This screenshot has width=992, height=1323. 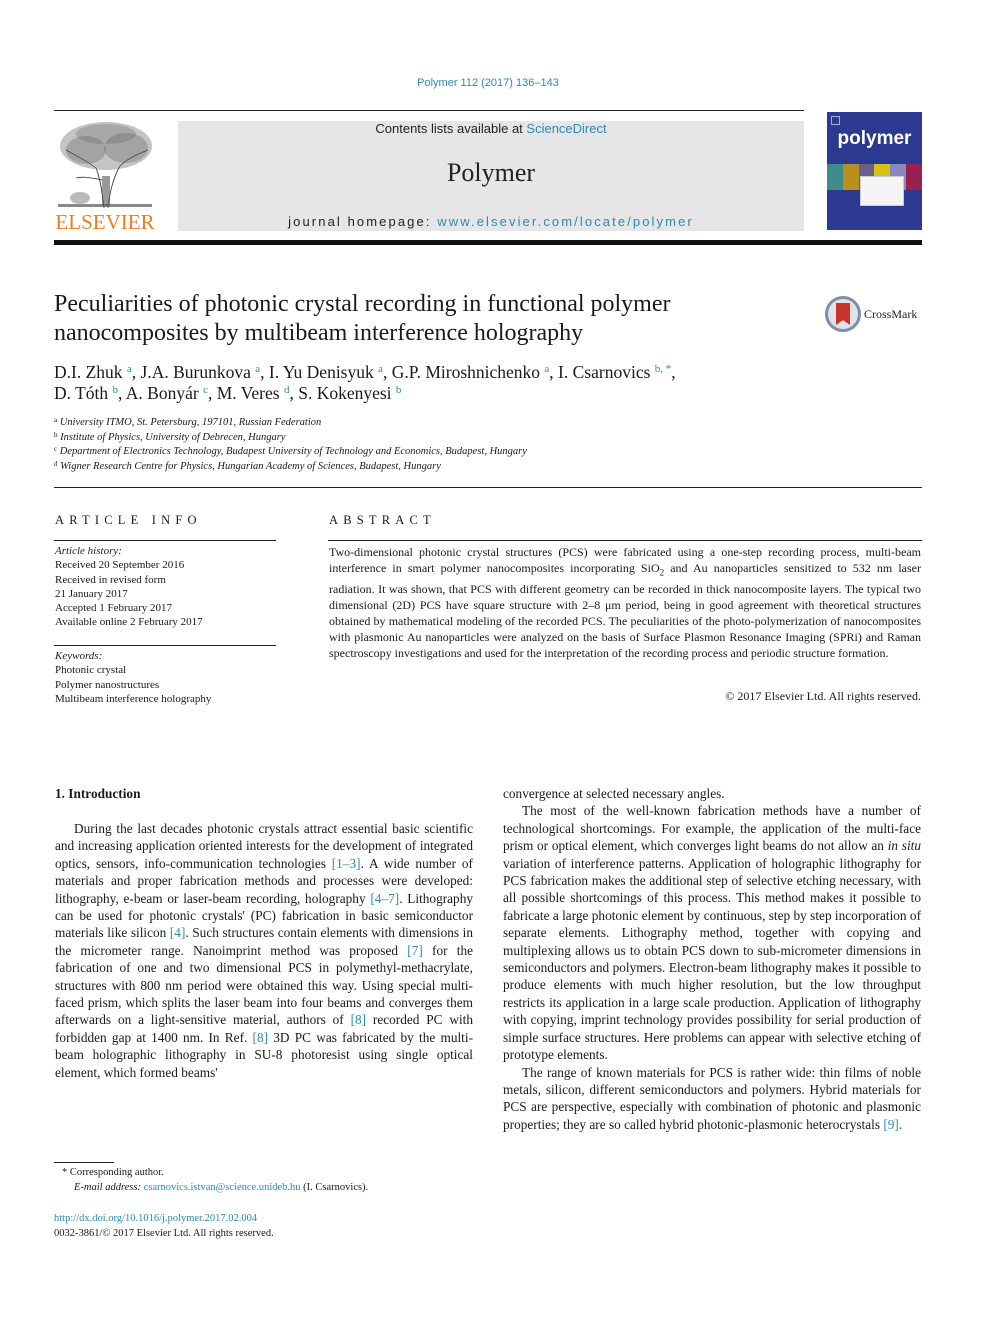 What do you see at coordinates (287, 390) in the screenshot?
I see `affiliation-link: d` at bounding box center [287, 390].